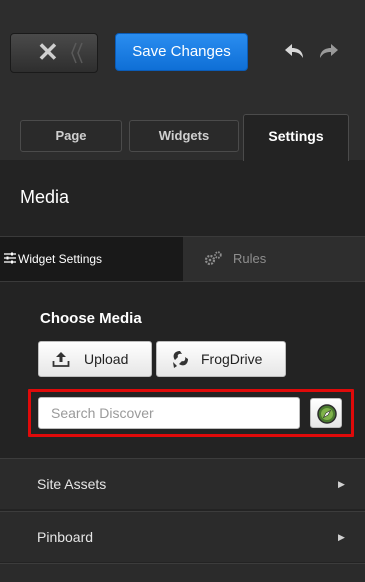 The height and width of the screenshot is (582, 365). I want to click on choose-media-heading: Choose Media, so click(91, 318).